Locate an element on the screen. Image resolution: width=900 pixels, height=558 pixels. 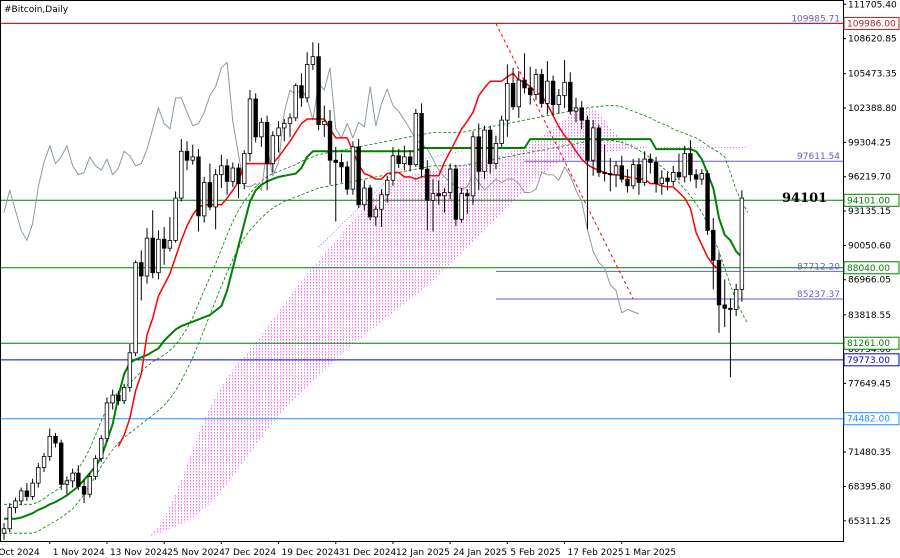
x-tick-label: 5 Feb 2025 is located at coordinates (535, 553).